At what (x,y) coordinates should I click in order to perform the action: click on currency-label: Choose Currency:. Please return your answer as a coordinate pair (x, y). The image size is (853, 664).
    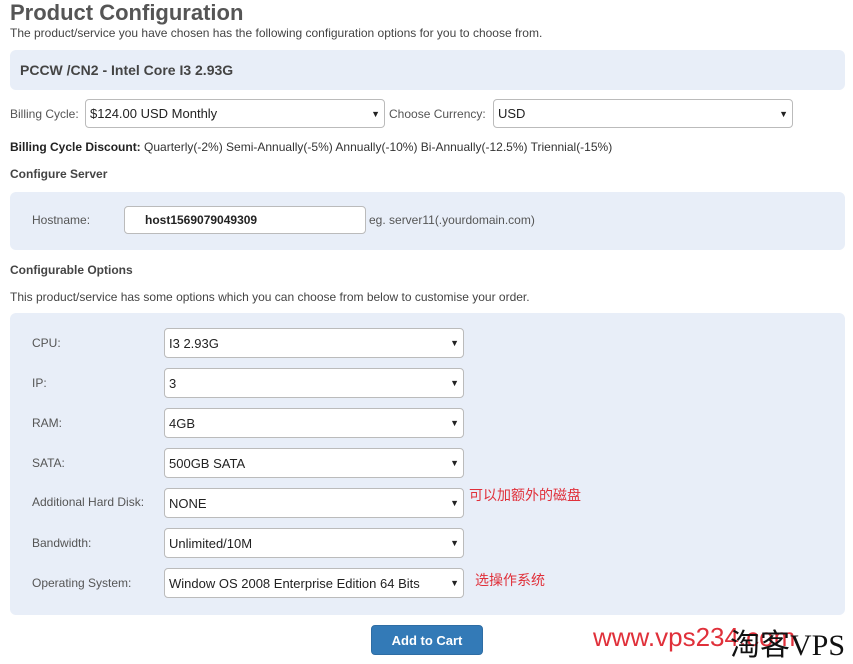
    Looking at the image, I should click on (437, 114).